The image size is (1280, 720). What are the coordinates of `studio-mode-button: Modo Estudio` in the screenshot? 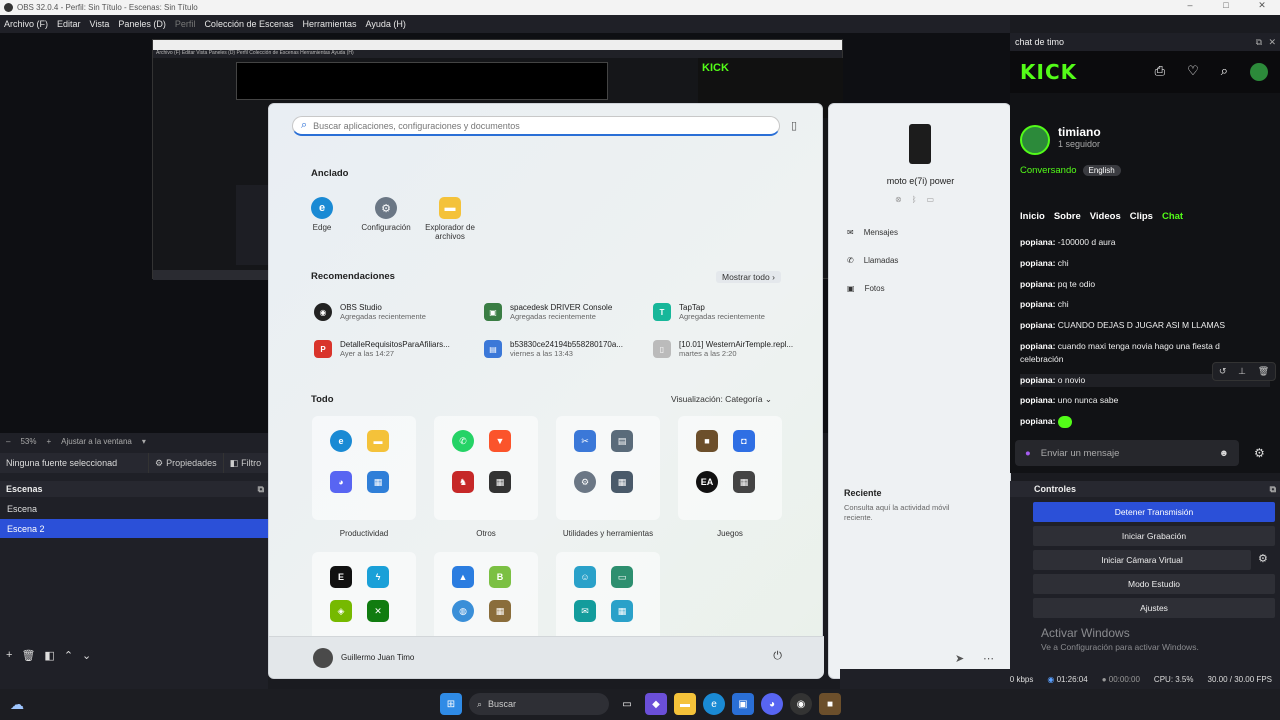 It's located at (1154, 584).